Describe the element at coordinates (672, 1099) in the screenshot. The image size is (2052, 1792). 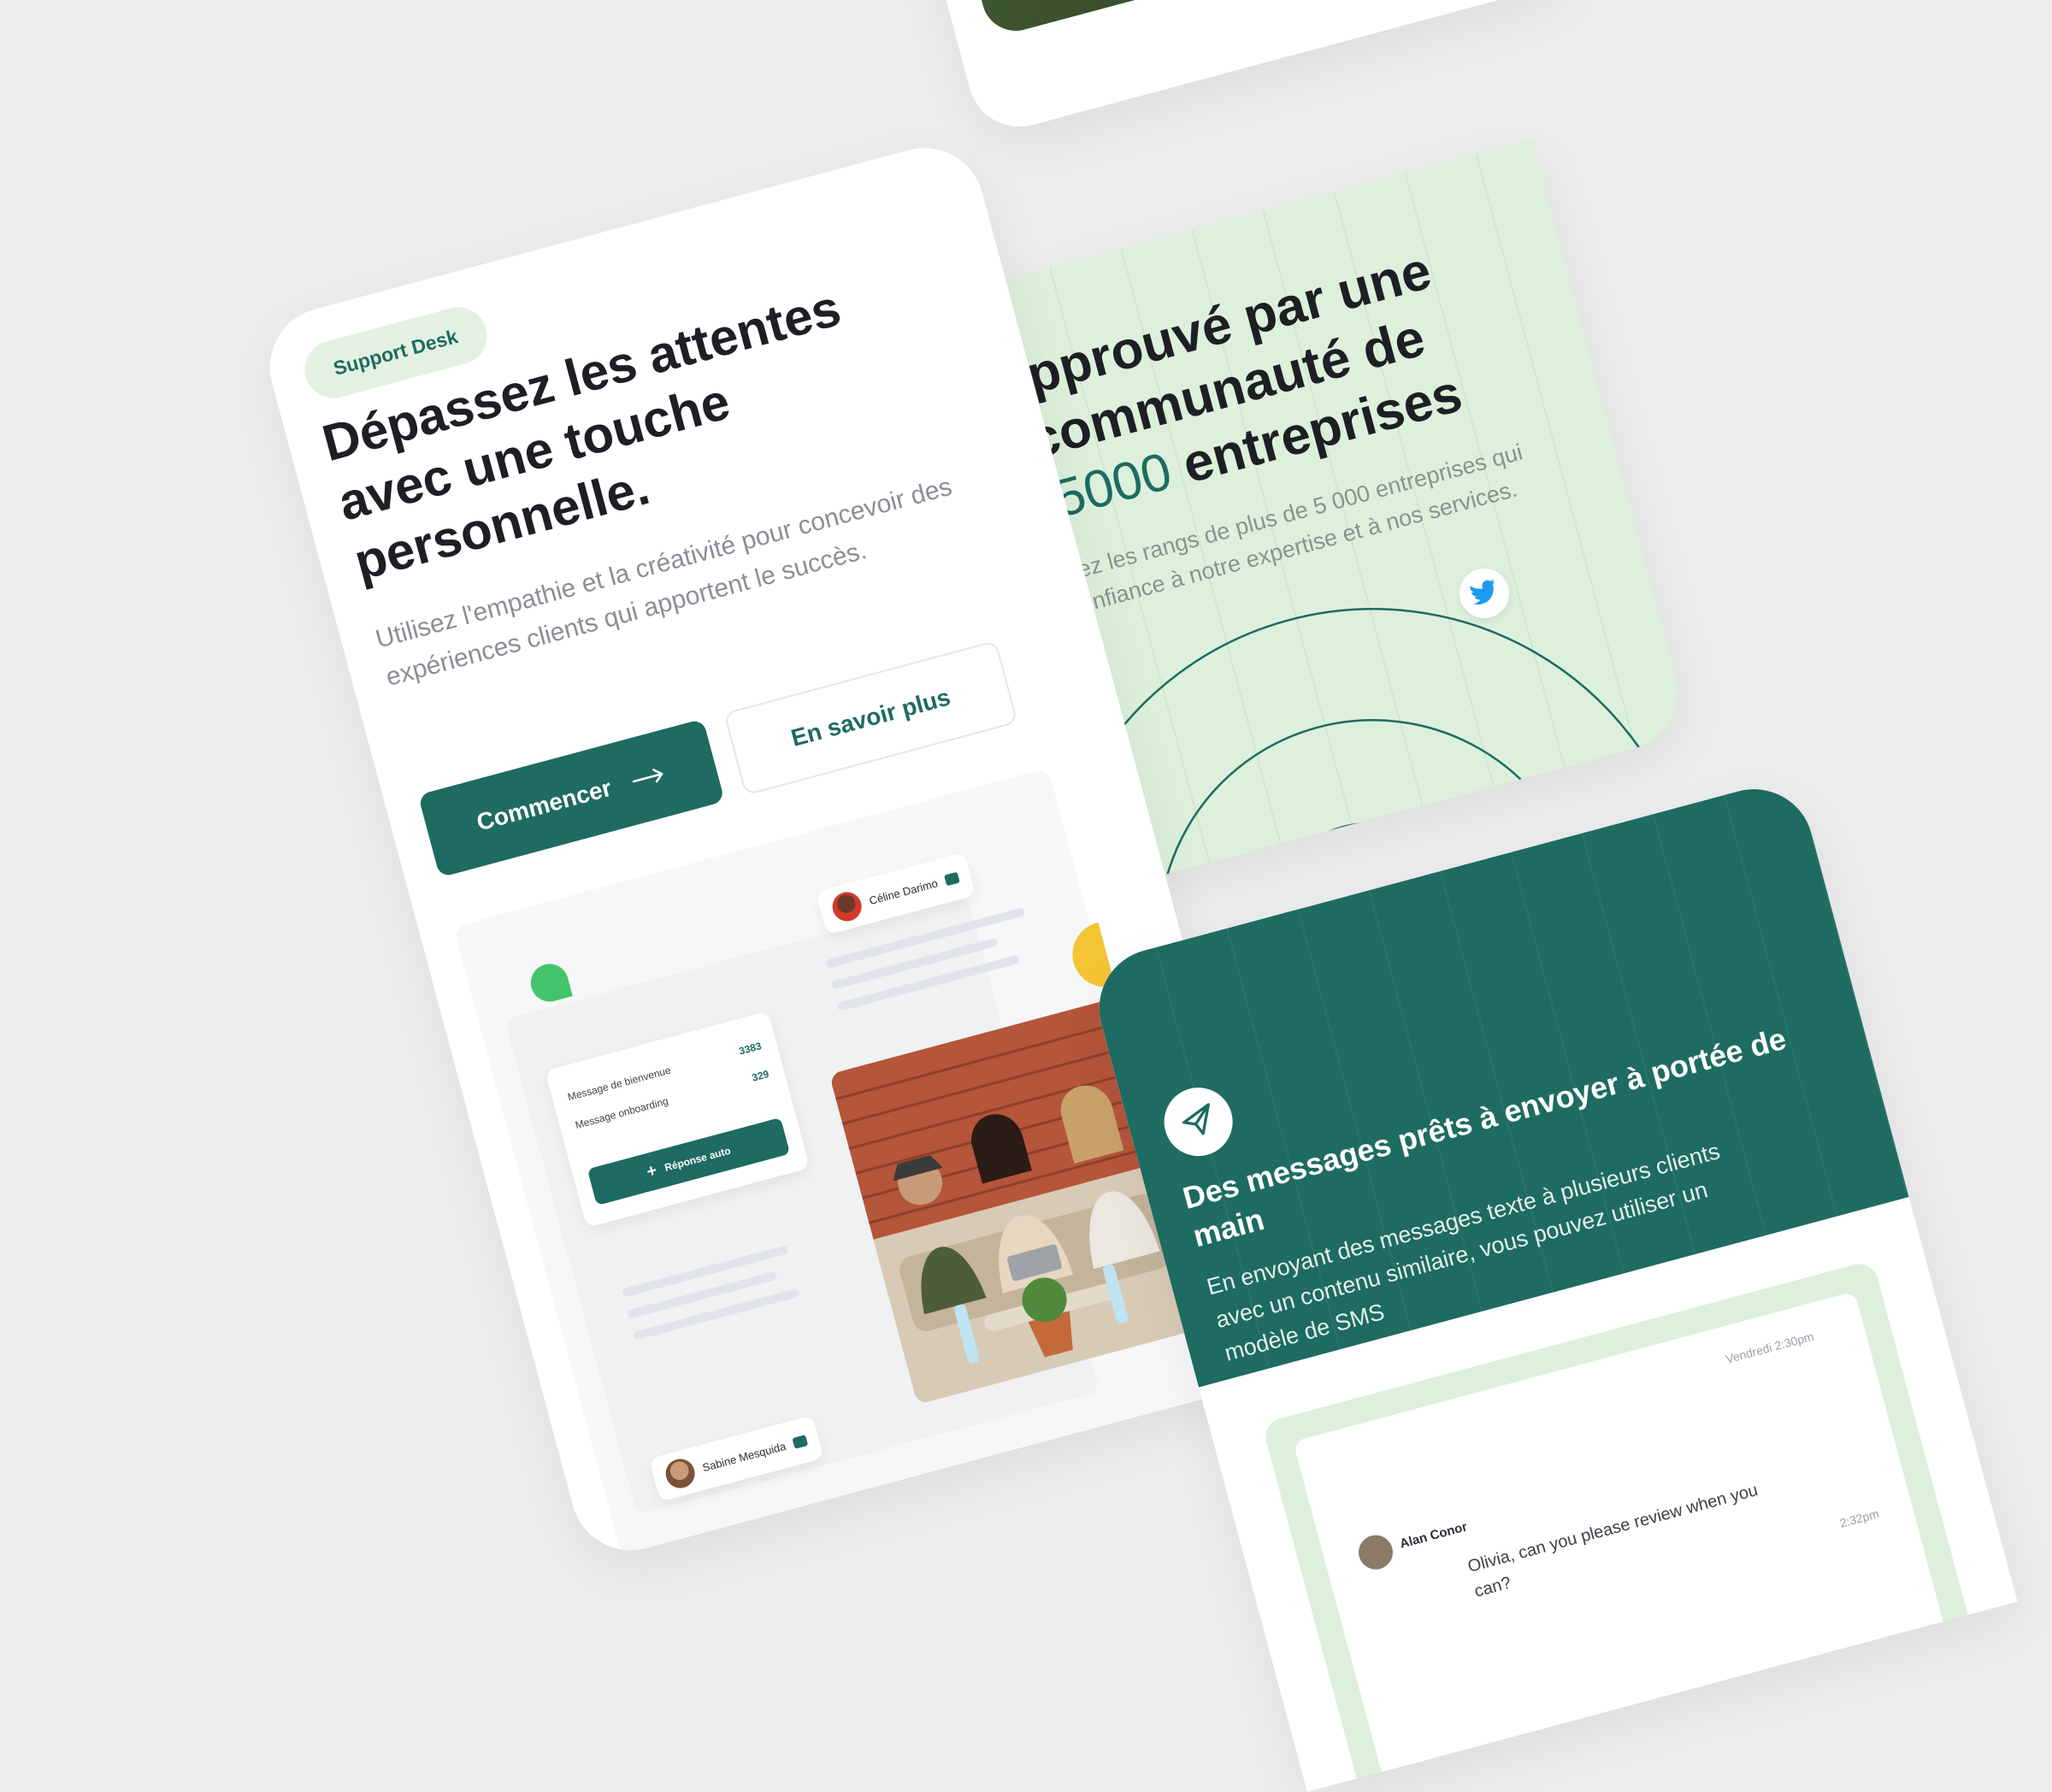
I see `stat-row: Message onboarding 329` at that location.